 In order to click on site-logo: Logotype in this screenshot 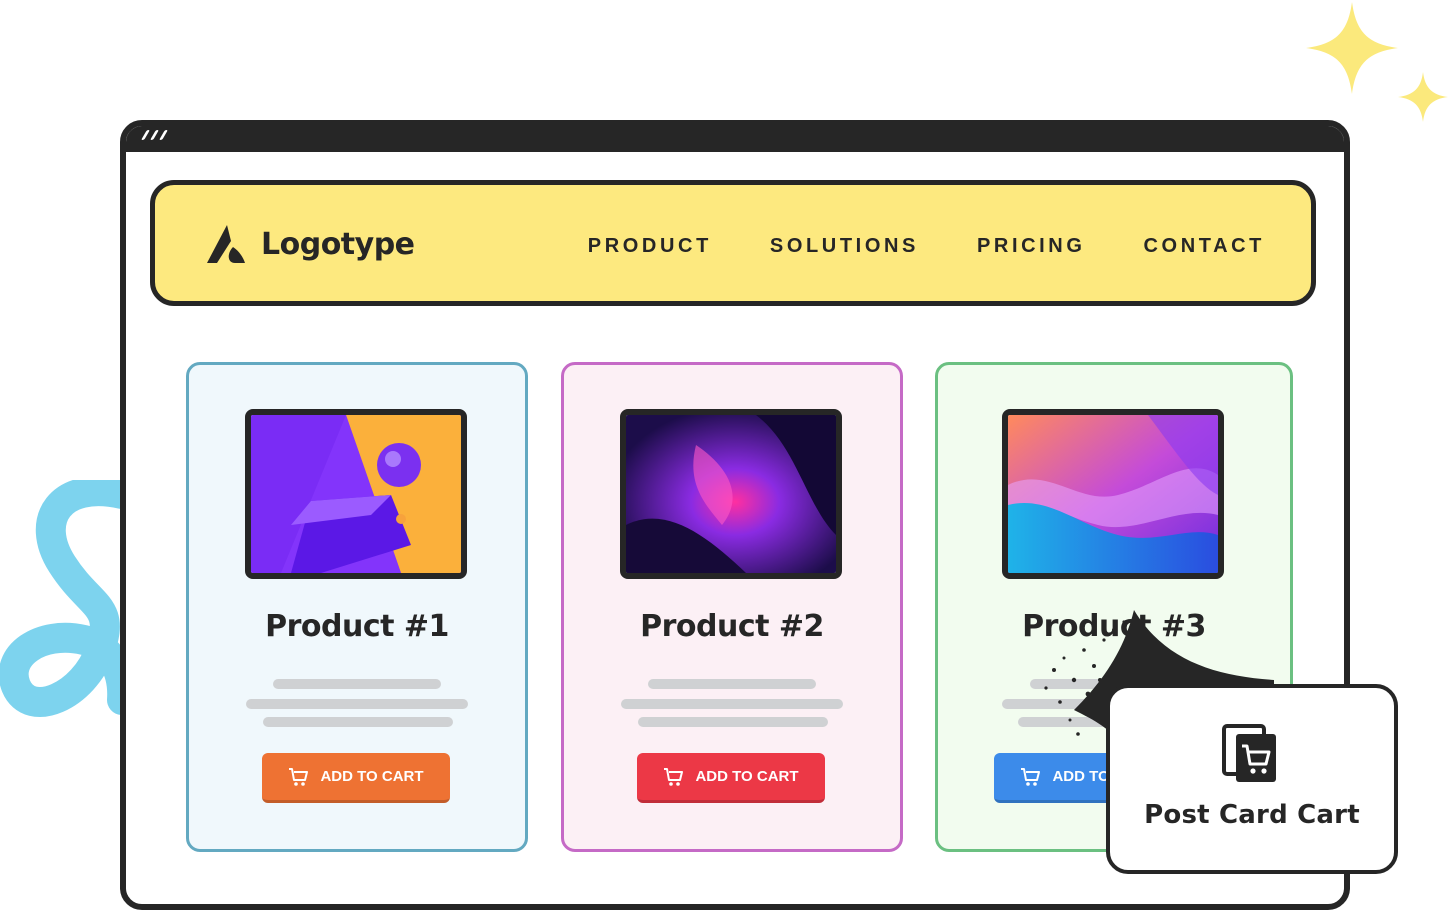, I will do `click(310, 244)`.